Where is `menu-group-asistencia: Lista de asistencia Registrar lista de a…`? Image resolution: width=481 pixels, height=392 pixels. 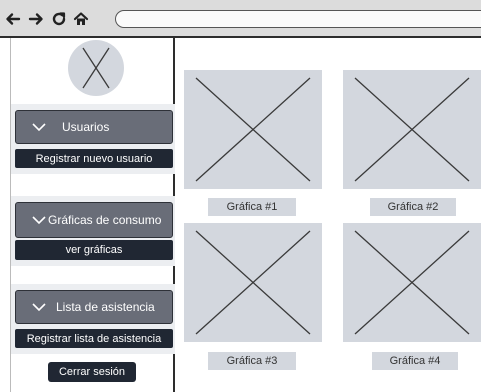 menu-group-asistencia: Lista de asistencia Registrar lista de a… is located at coordinates (93, 319).